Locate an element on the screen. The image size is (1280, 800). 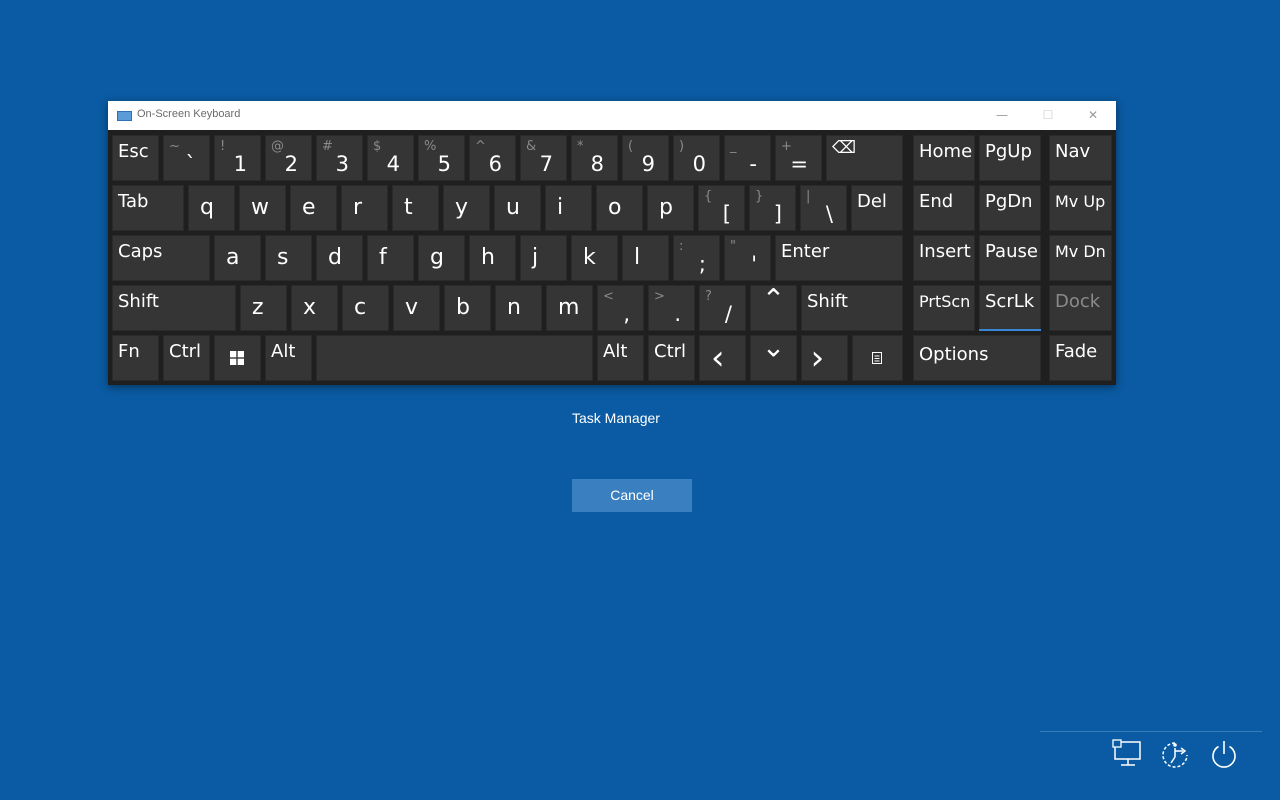
key-5: % 5 is located at coordinates (441, 158).